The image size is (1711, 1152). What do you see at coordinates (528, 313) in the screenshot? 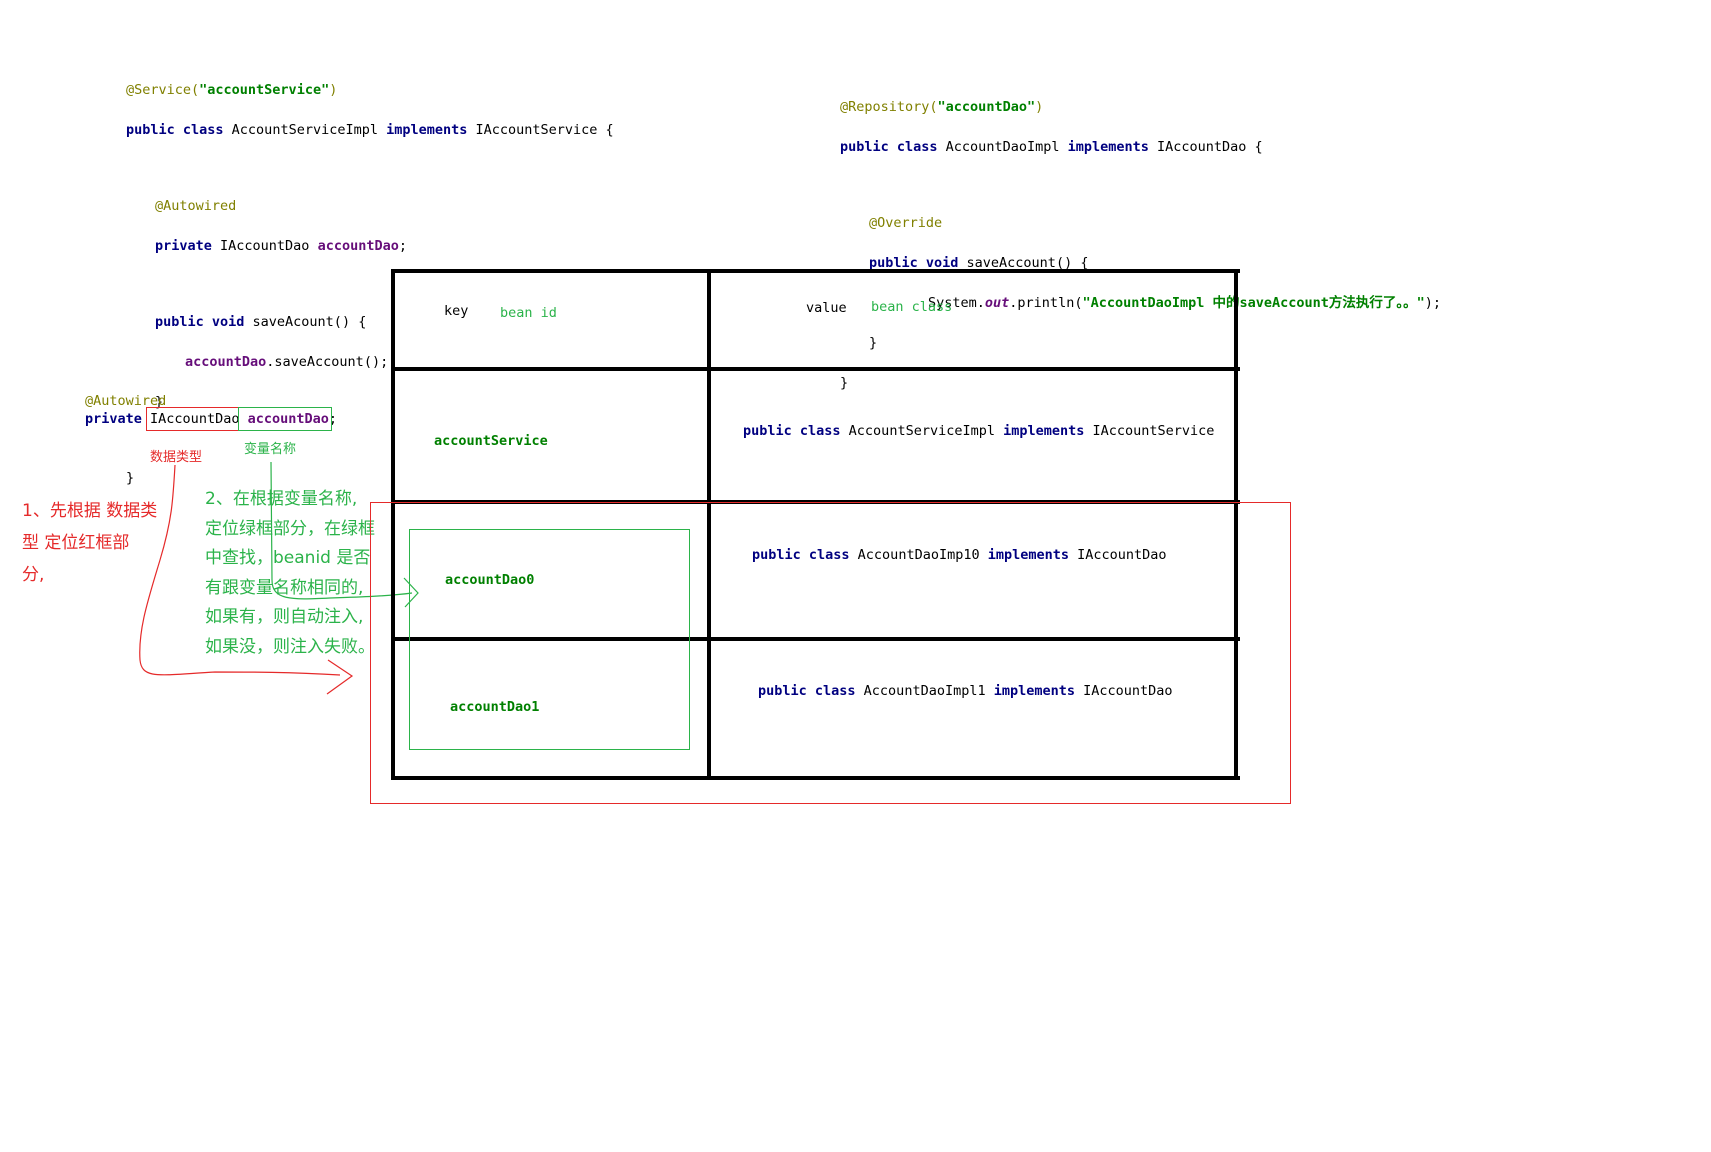
I see `header-key-hint: bean id` at bounding box center [528, 313].